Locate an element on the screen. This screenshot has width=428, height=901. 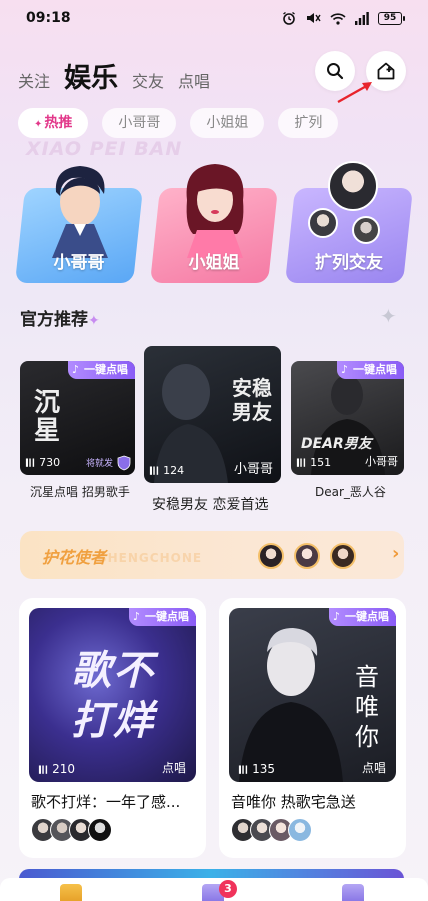
tab-friends: 交友 is located at coordinates (148, 80).